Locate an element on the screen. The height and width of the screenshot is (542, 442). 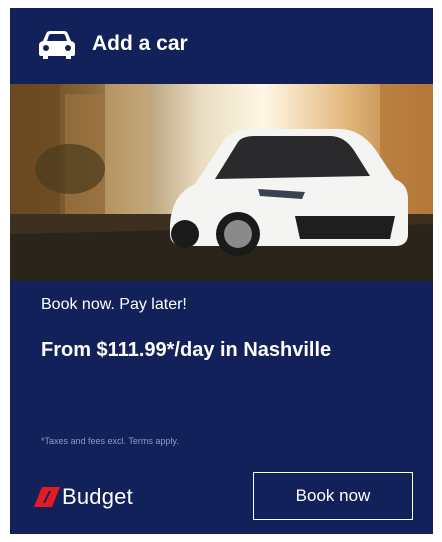
header-title: Add a car is located at coordinates (140, 43).